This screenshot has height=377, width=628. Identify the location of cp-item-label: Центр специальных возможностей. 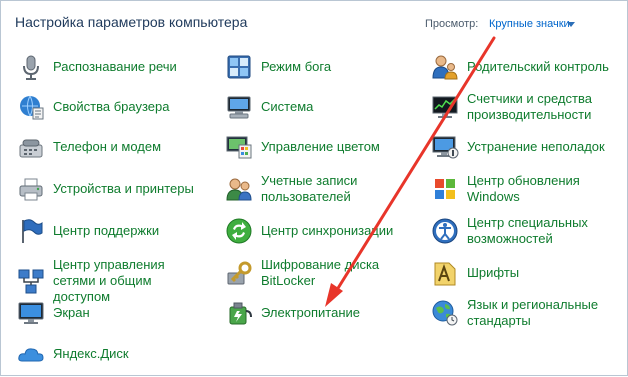
(527, 230).